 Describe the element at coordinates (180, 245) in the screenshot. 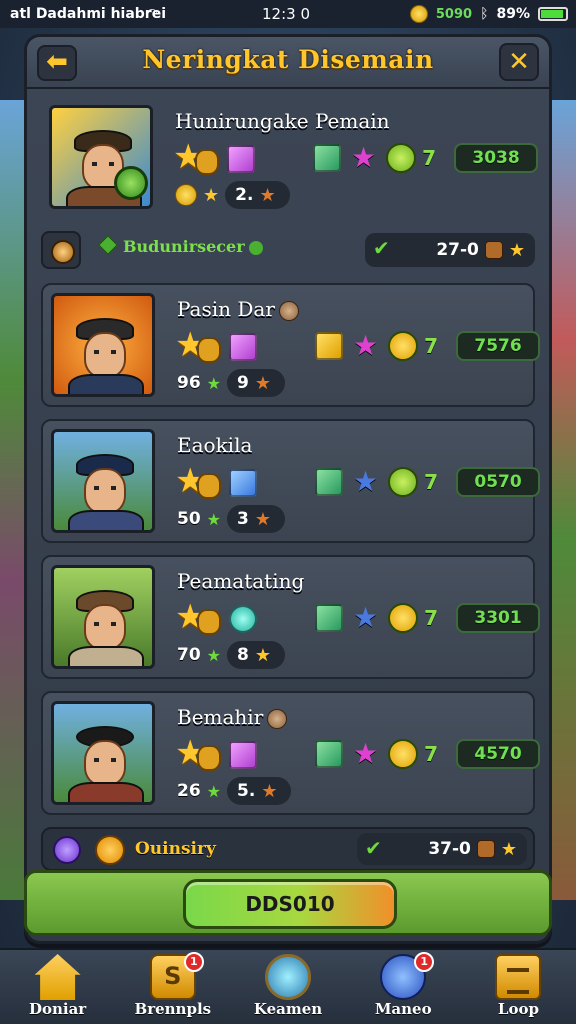

I see `featured-bar-label: Budunirsecer` at that location.